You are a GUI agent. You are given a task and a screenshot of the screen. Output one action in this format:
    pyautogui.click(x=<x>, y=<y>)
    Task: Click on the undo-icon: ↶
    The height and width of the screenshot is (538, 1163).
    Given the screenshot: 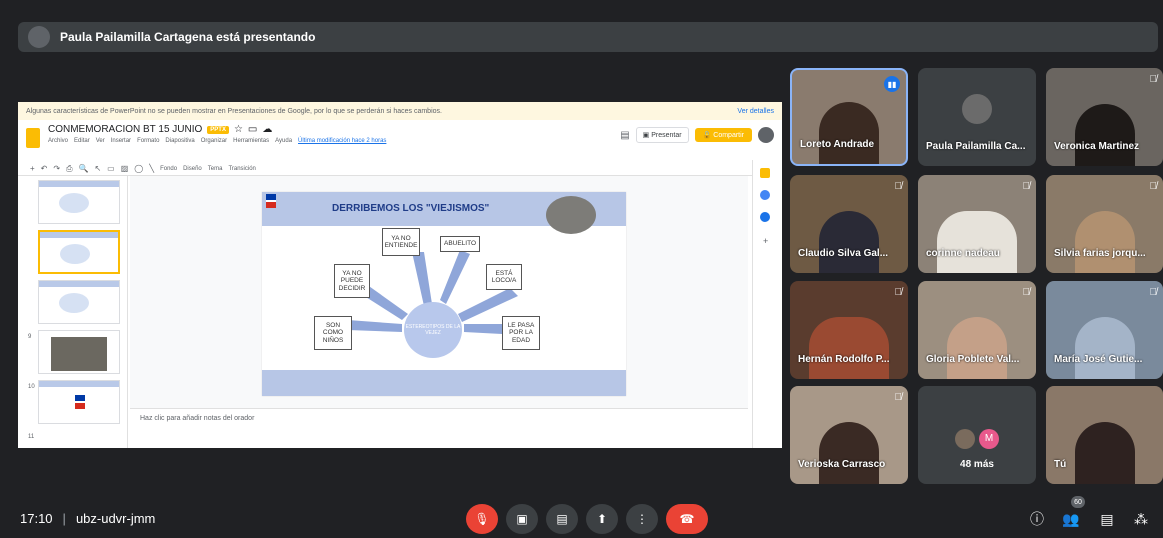 What is the action you would take?
    pyautogui.click(x=44, y=168)
    